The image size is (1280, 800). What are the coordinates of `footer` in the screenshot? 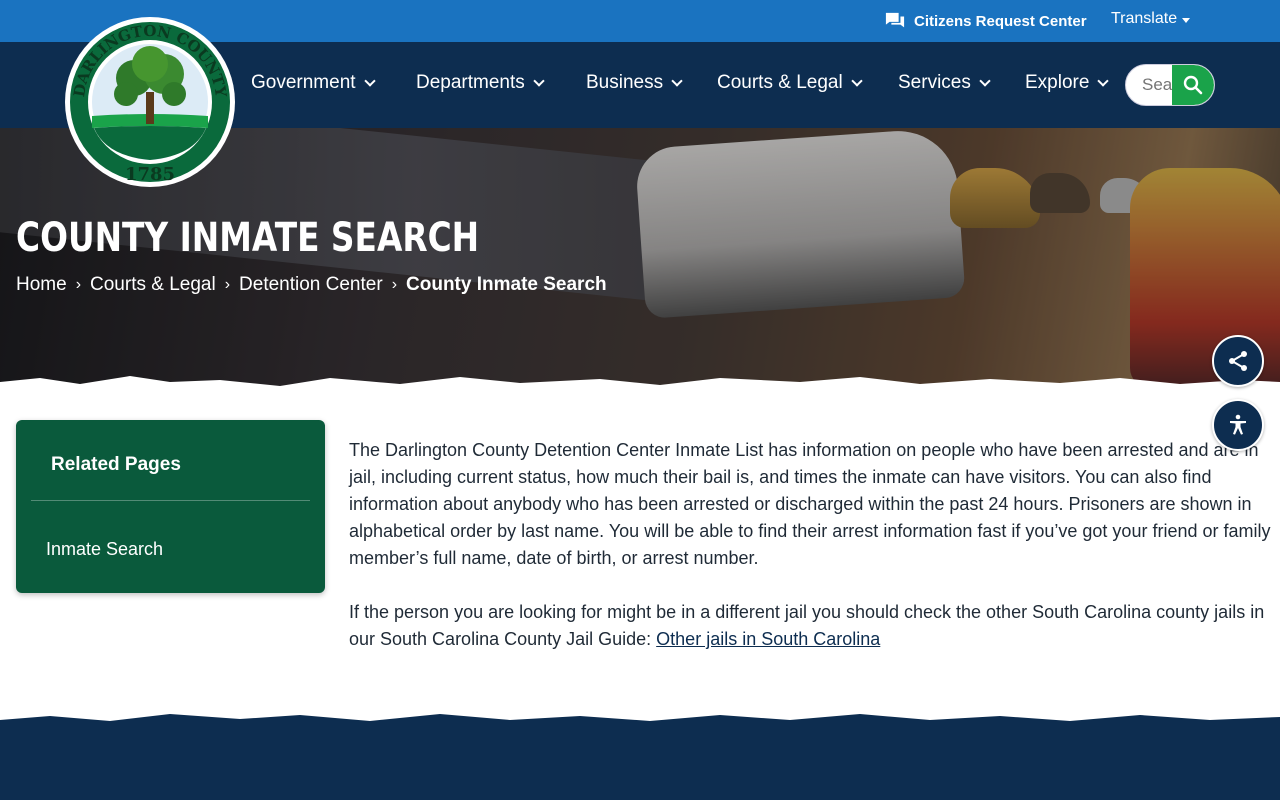 It's located at (640, 757).